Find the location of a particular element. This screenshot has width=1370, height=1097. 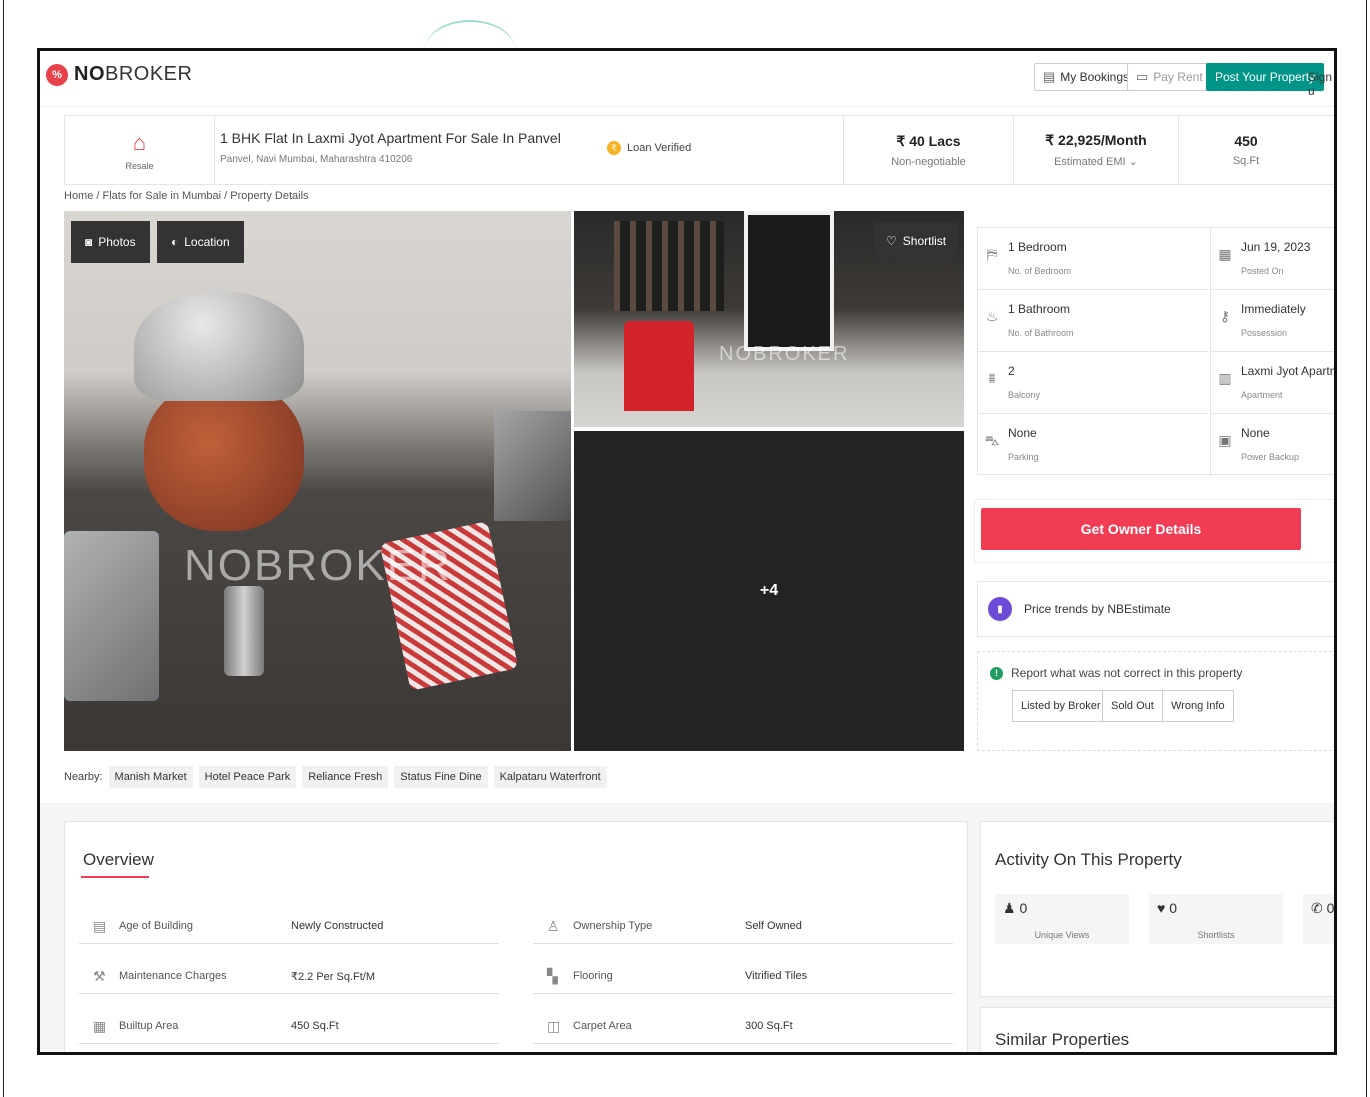

detail-posted-on: ▦ Jun 19, 2023 Posted On is located at coordinates (1272, 259).